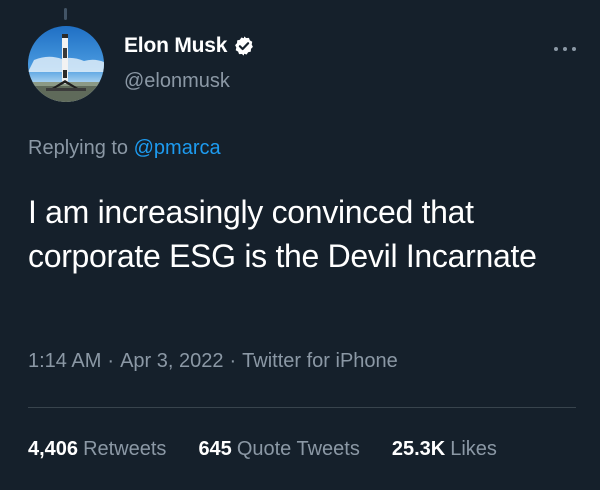  I want to click on tweet-time: 1:14 AM, so click(64, 361).